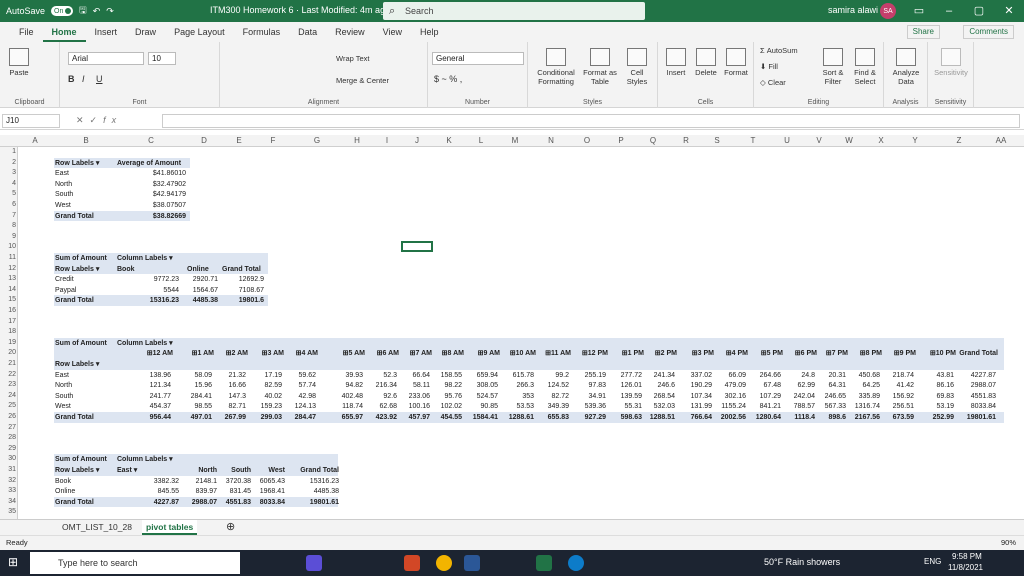  Describe the element at coordinates (472, 563) in the screenshot. I see `word-icon` at that location.